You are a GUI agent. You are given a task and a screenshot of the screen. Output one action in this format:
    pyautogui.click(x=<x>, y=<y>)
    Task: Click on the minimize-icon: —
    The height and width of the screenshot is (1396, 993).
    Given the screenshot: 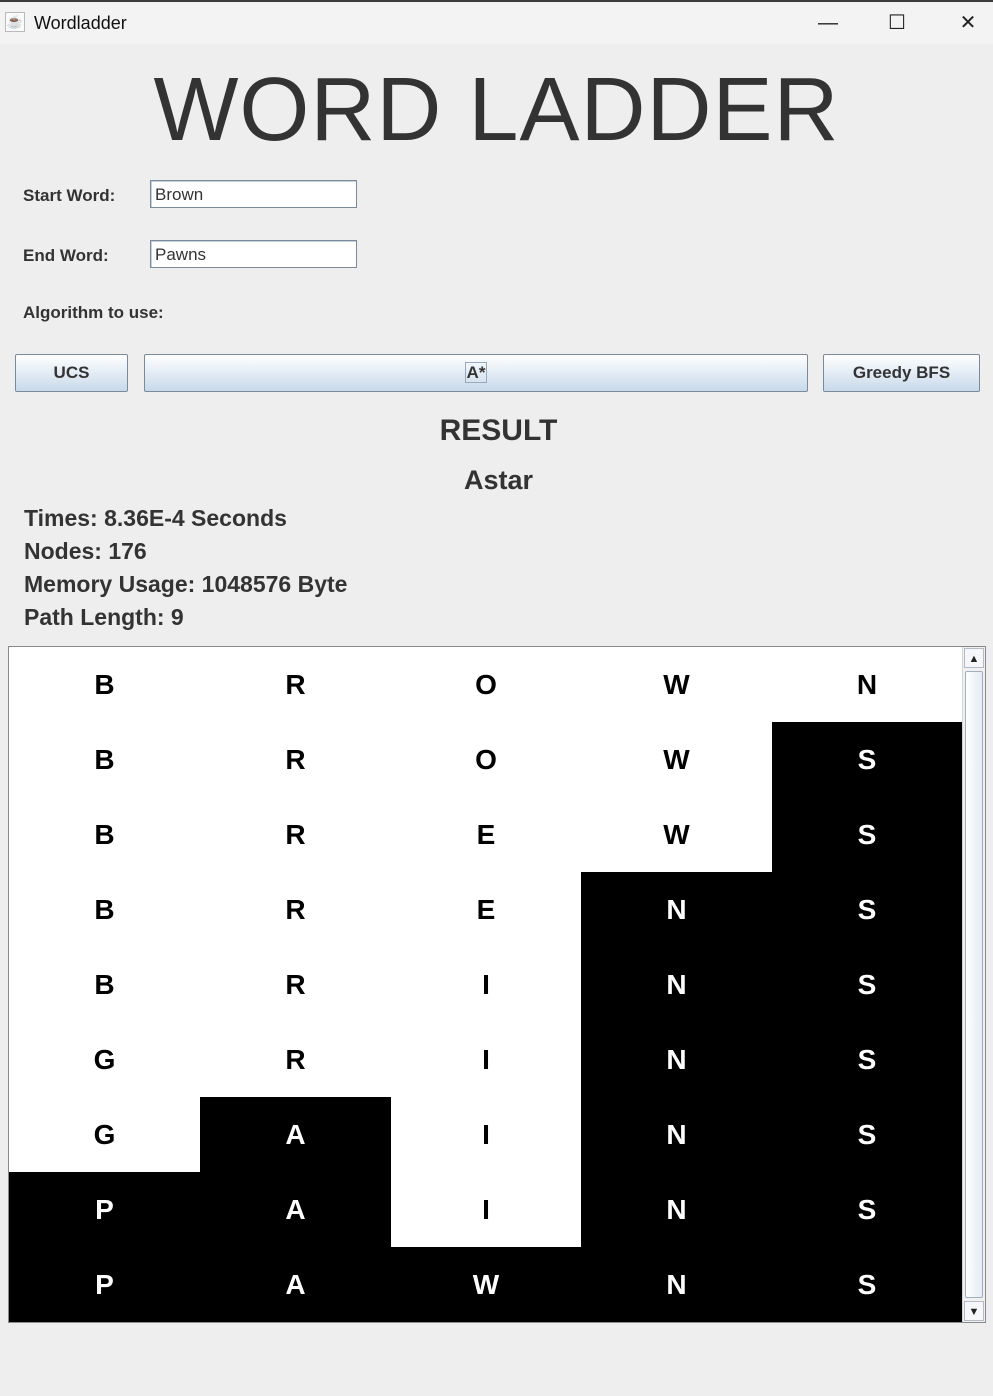 What is the action you would take?
    pyautogui.click(x=828, y=23)
    